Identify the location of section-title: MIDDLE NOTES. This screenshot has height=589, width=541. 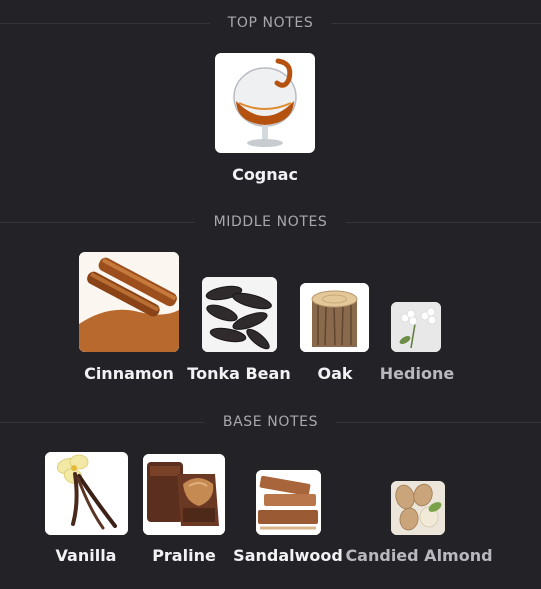
(270, 222).